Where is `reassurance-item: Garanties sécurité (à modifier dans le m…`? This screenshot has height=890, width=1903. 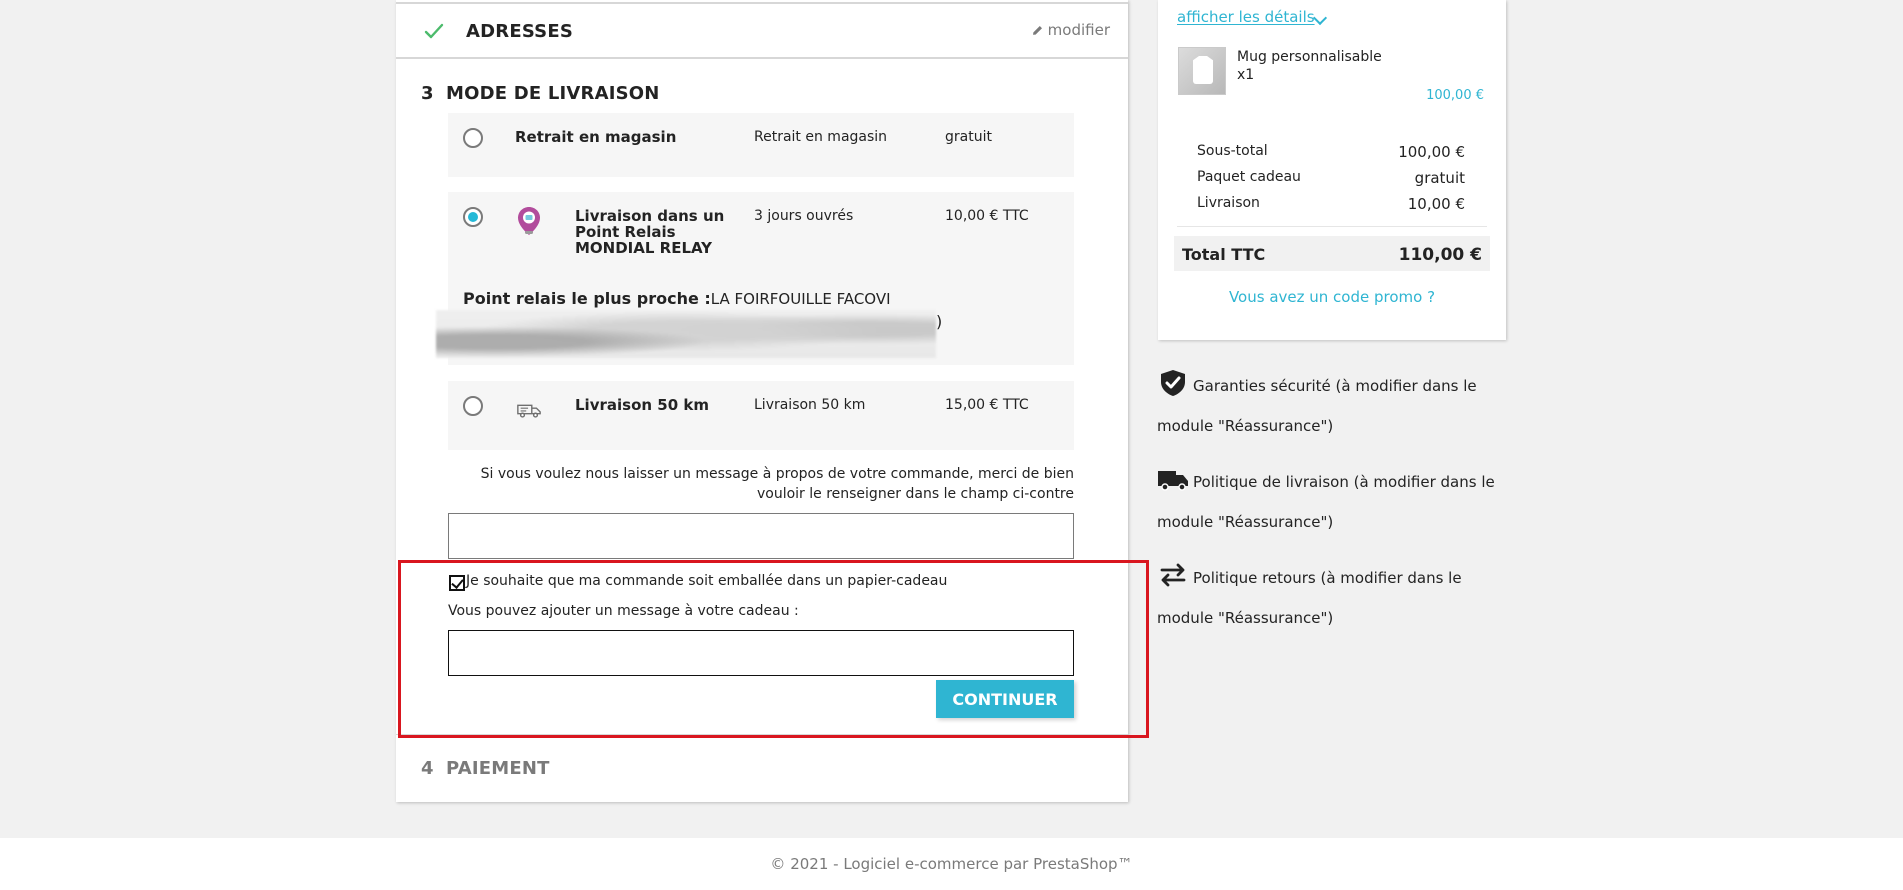
reassurance-item: Garanties sécurité (à modifier dans le m… is located at coordinates (1327, 406).